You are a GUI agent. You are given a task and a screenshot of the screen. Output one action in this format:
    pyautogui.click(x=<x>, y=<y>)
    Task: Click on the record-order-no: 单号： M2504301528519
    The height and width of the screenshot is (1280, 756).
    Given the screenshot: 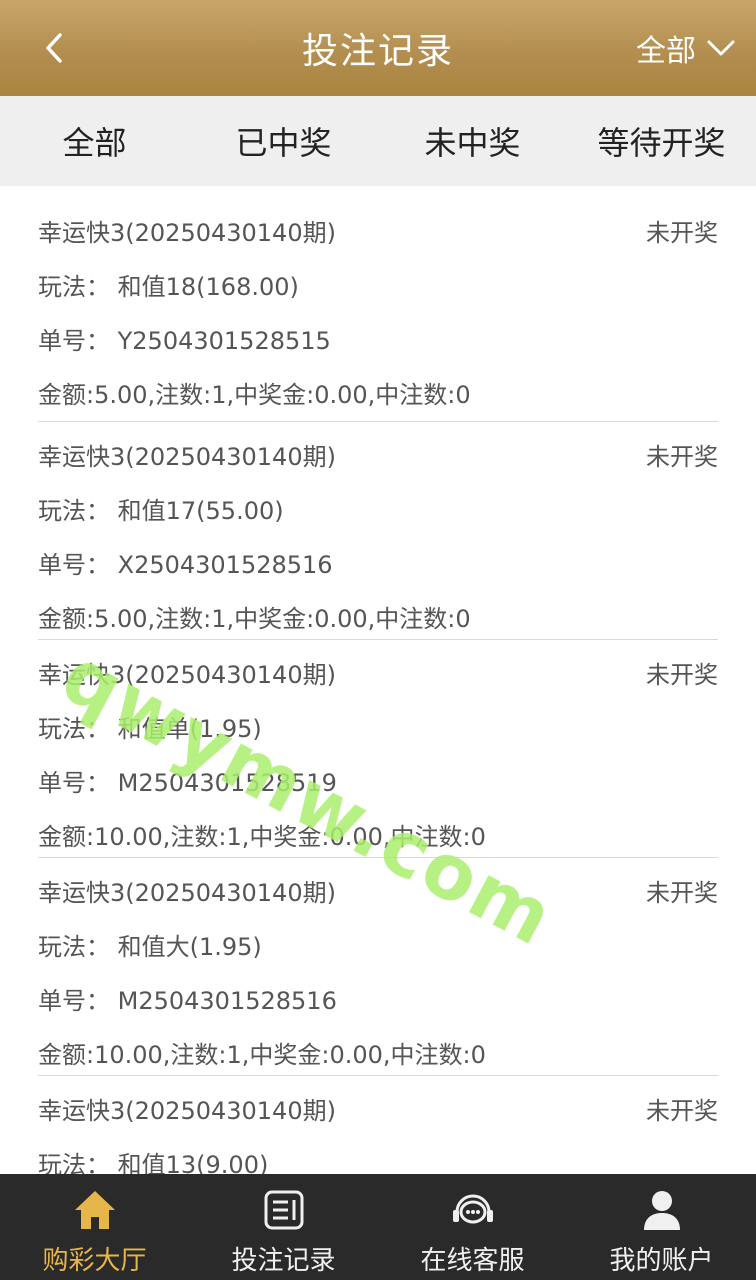 What is the action you would take?
    pyautogui.click(x=187, y=783)
    